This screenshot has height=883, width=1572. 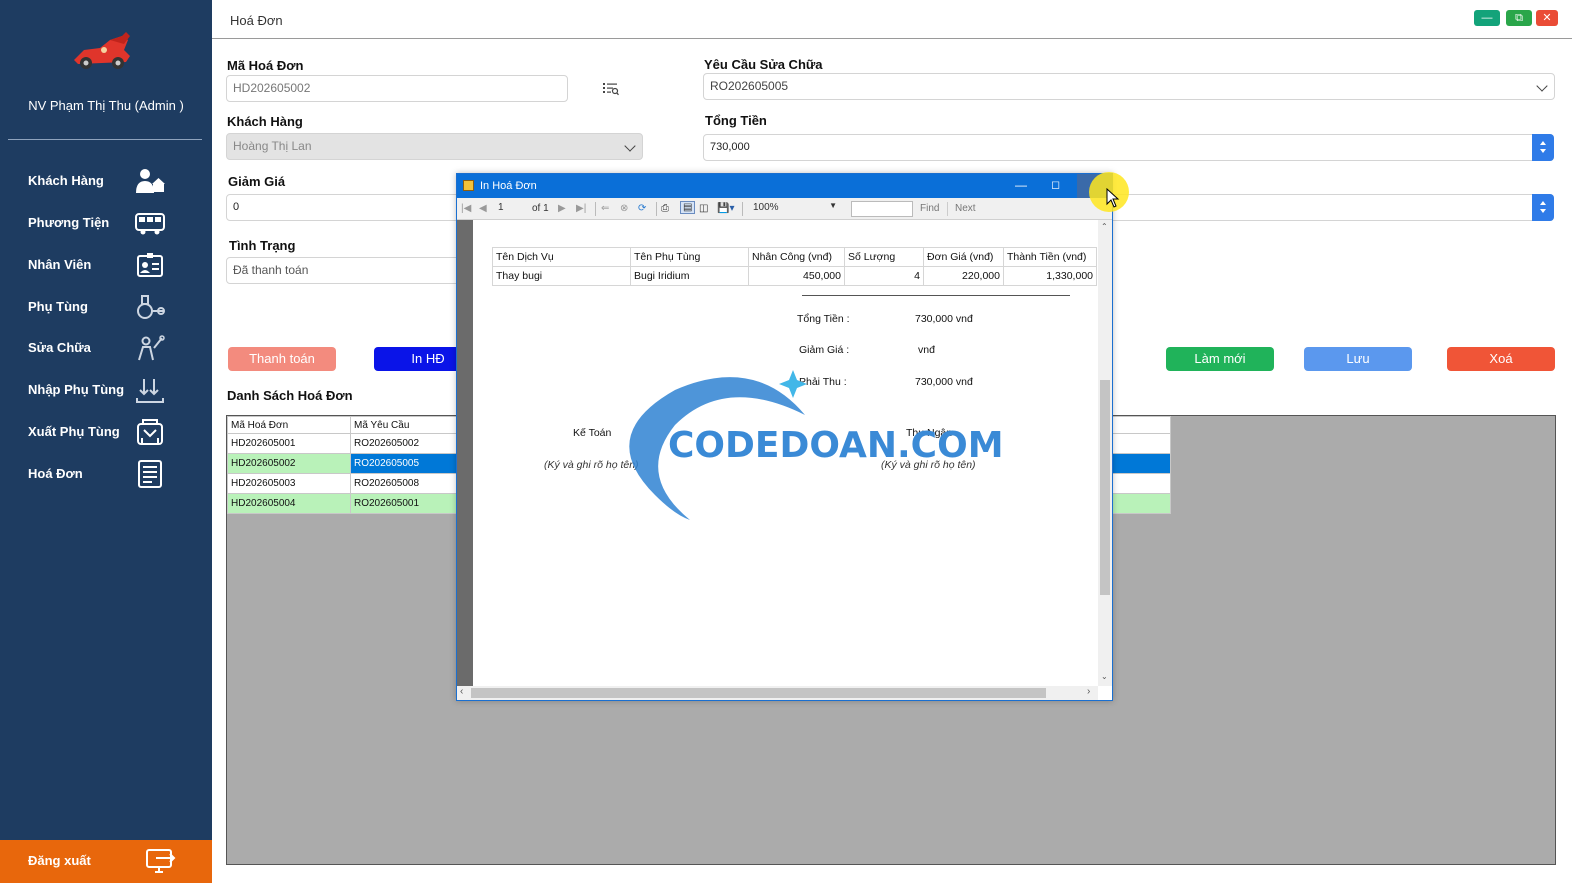 What do you see at coordinates (1220, 359) in the screenshot?
I see `lam-moi-button: Làm mới` at bounding box center [1220, 359].